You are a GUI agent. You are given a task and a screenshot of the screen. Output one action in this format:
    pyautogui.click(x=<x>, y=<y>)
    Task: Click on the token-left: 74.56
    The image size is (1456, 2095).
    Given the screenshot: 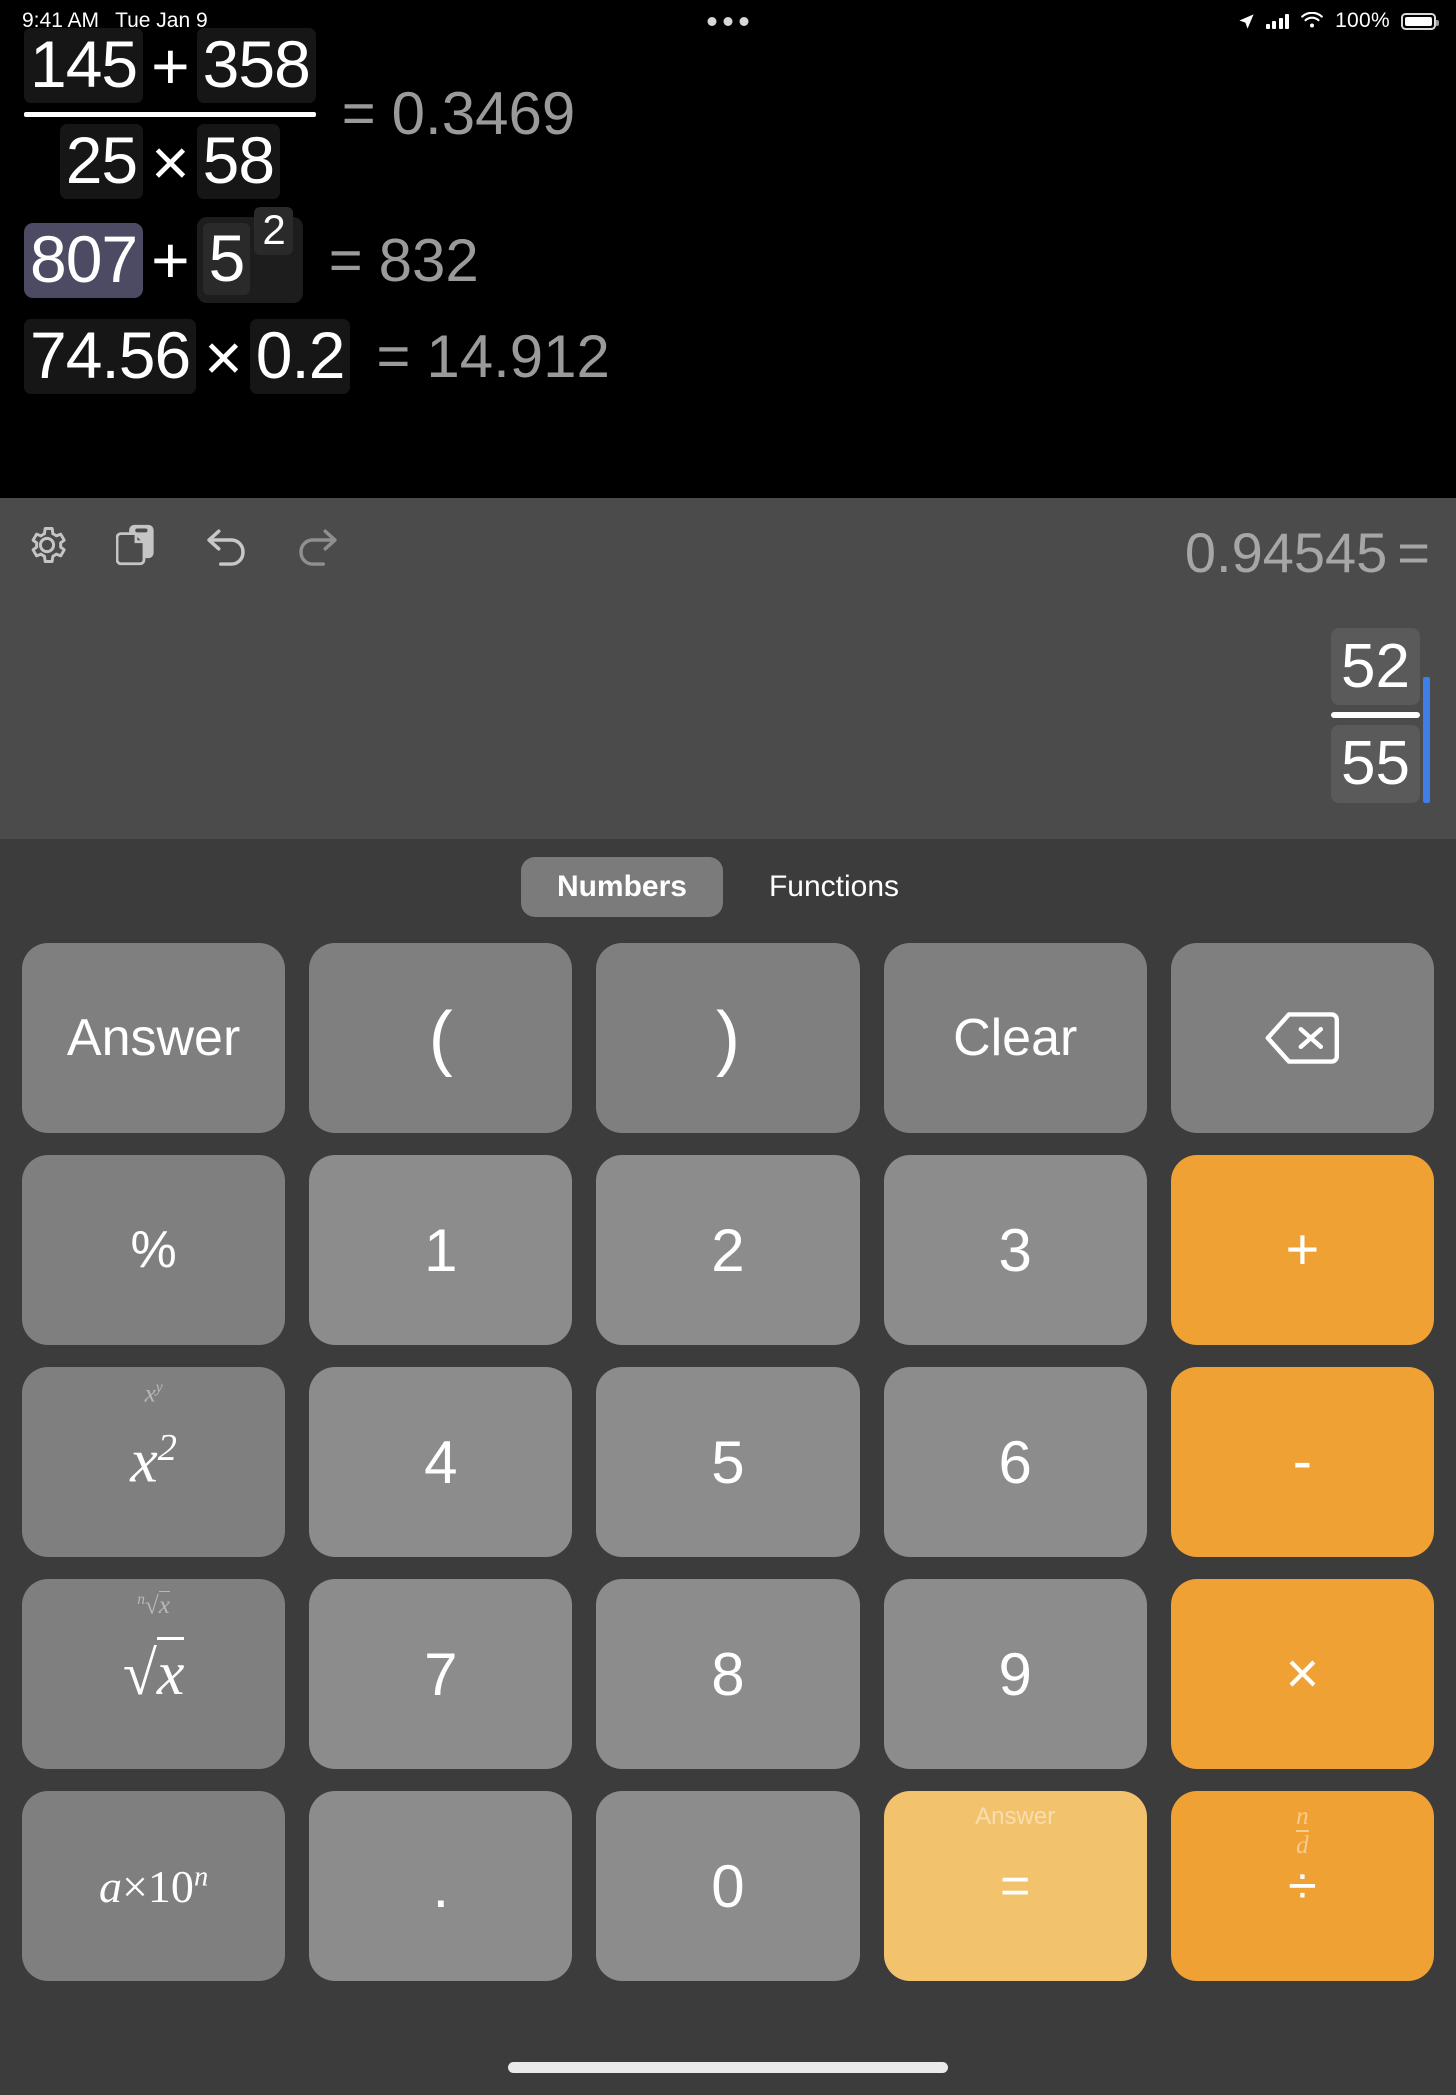 What is the action you would take?
    pyautogui.click(x=110, y=356)
    